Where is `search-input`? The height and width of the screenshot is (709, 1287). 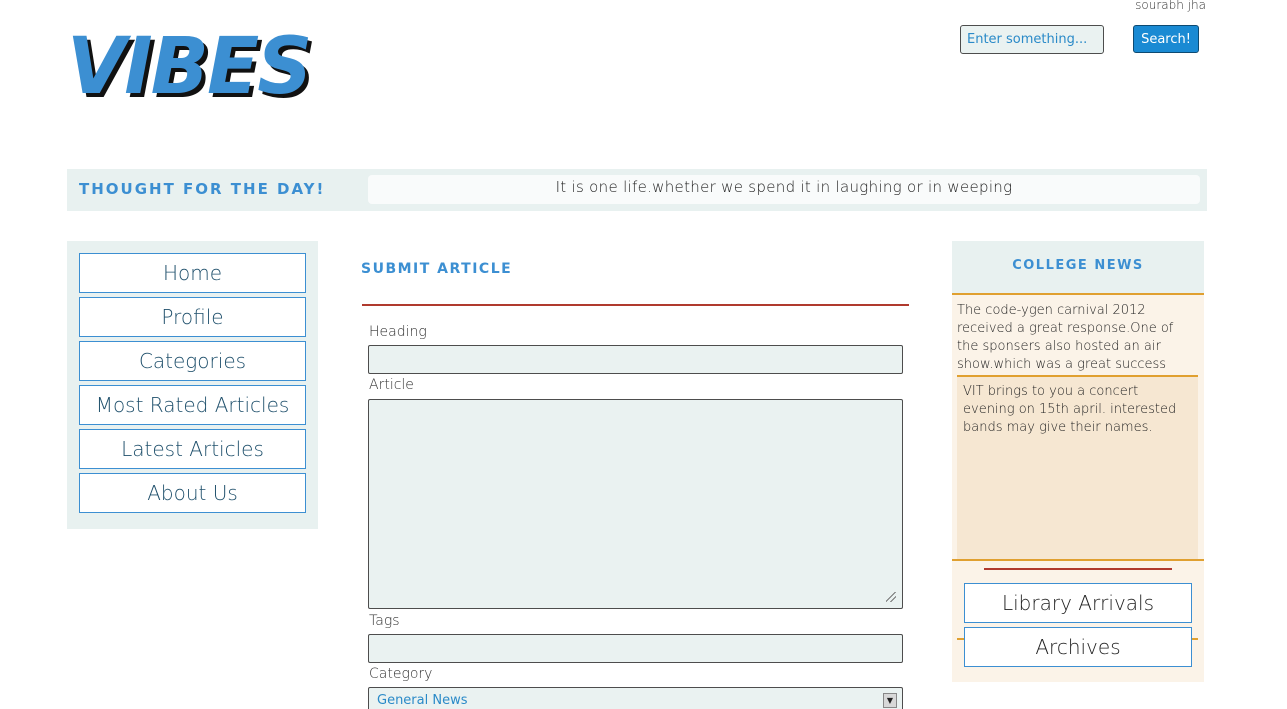
search-input is located at coordinates (1032, 39).